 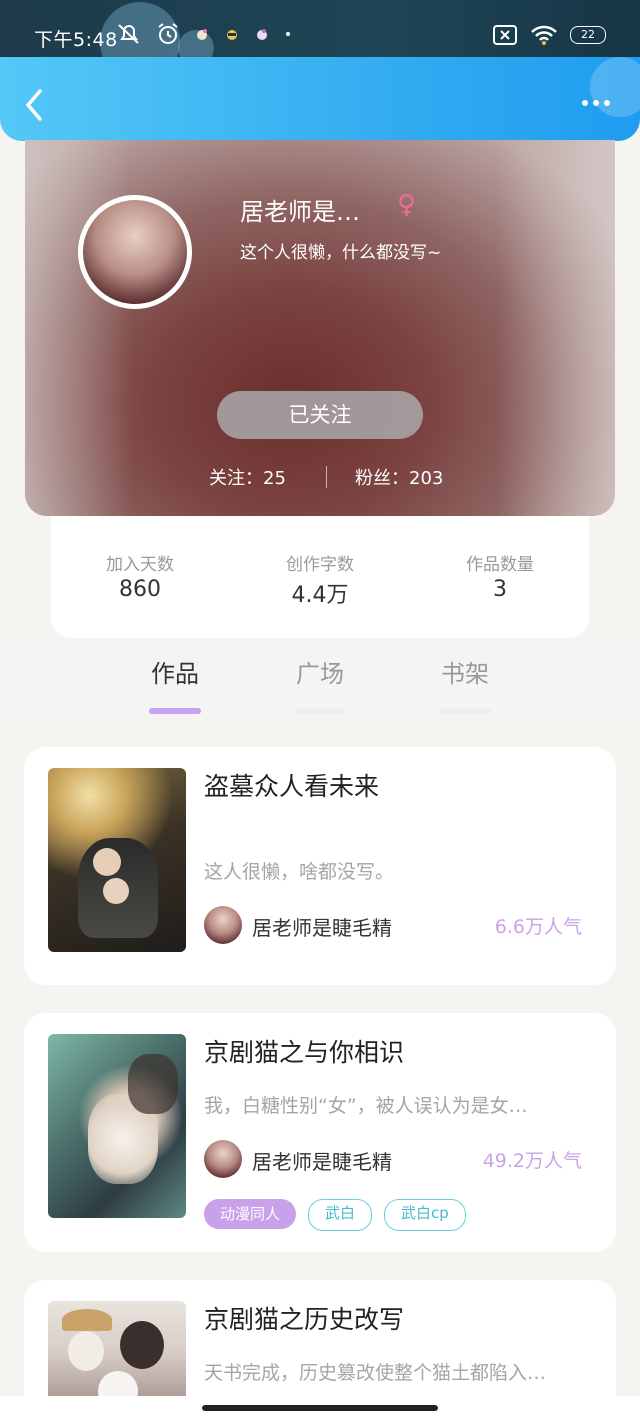 What do you see at coordinates (544, 35) in the screenshot?
I see `wifi-icon` at bounding box center [544, 35].